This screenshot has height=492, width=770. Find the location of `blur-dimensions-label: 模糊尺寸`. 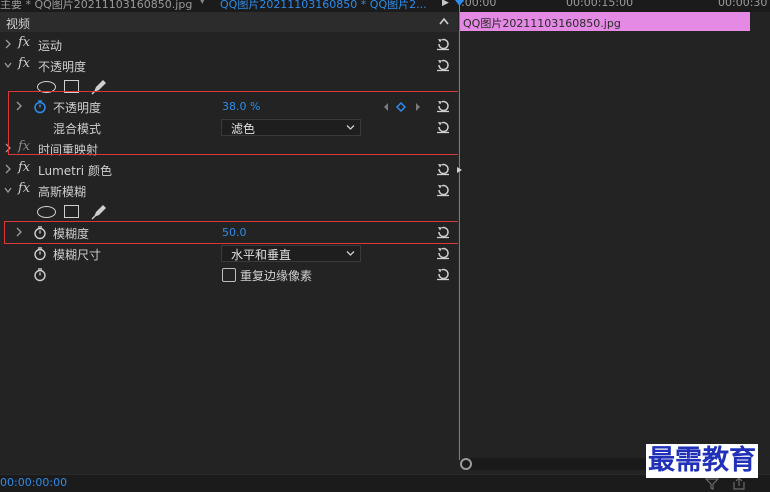

blur-dimensions-label: 模糊尺寸 is located at coordinates (77, 255).